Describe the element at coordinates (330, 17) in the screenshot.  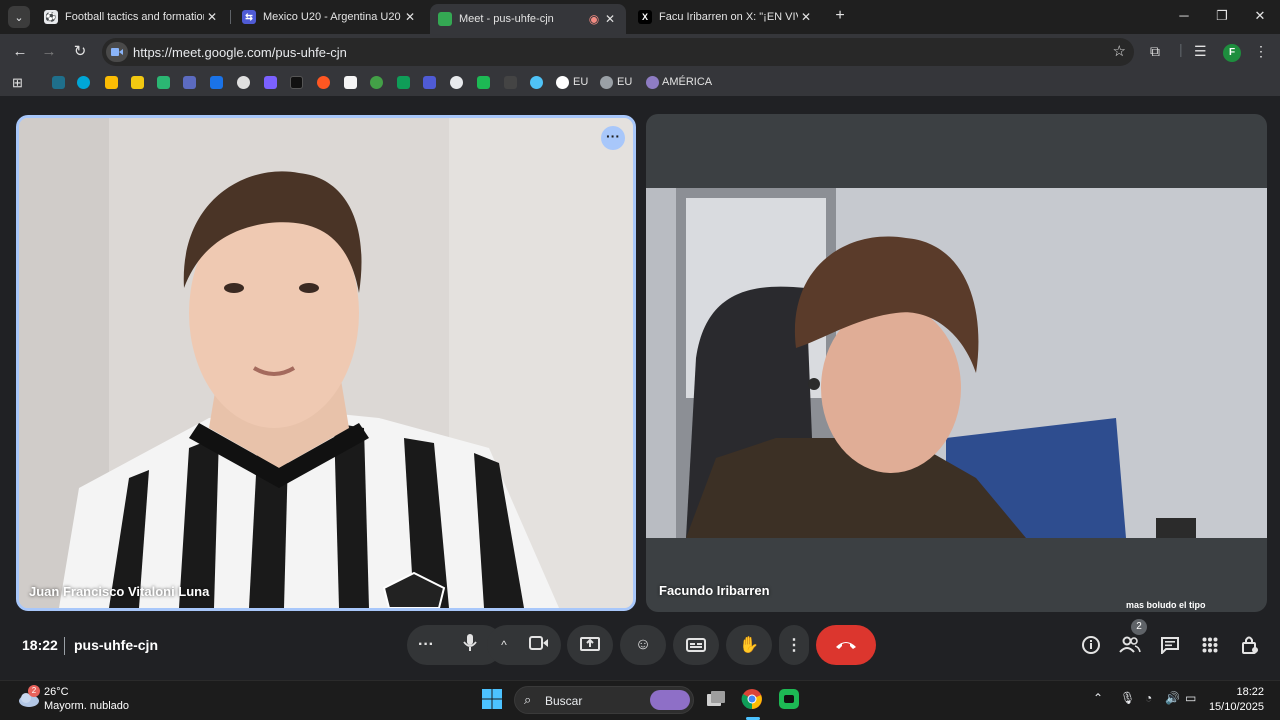
I see `tab-mexico-argentina: ⇆ Mexico U20 - Argentina U20 en ✕` at that location.